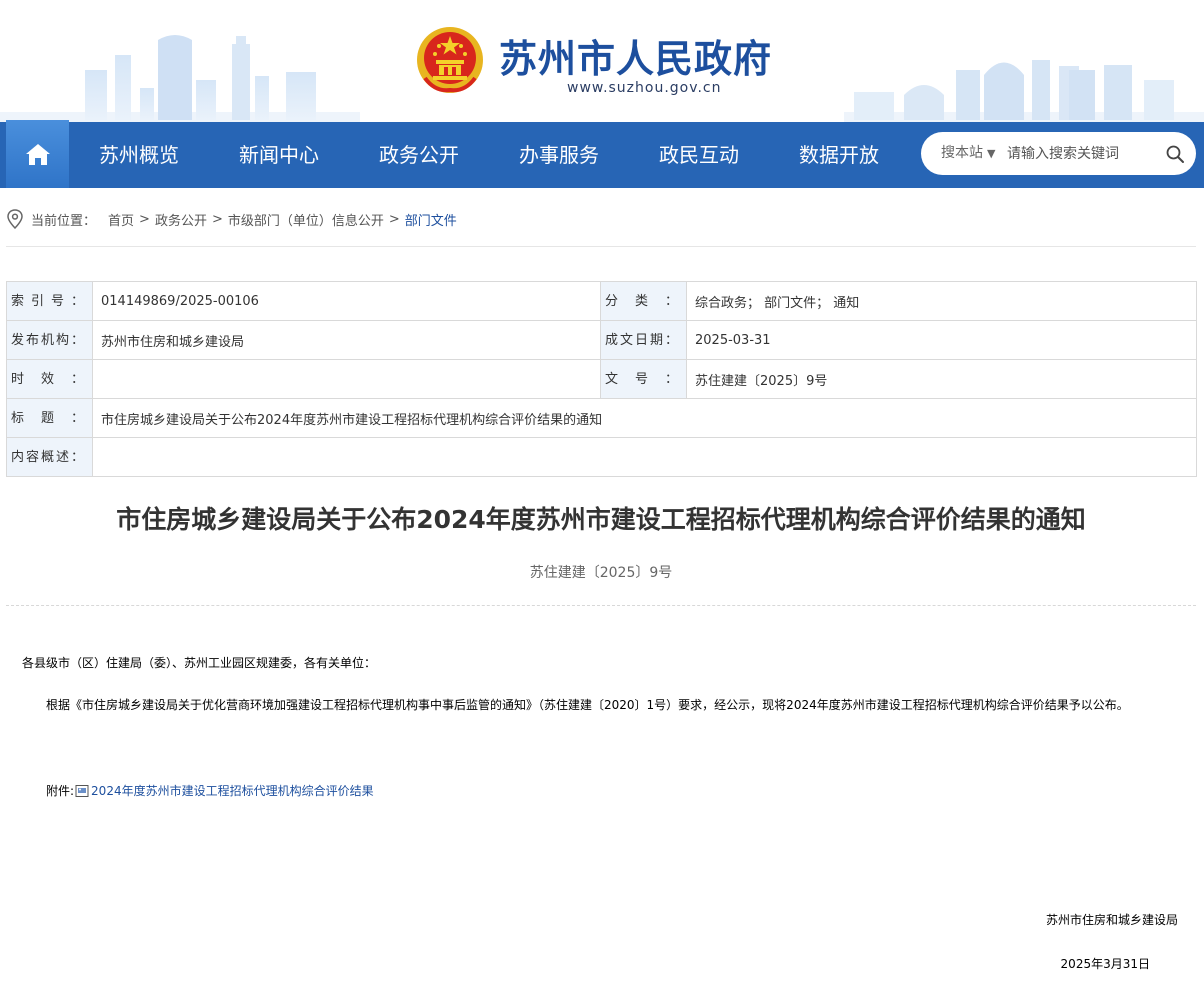  Describe the element at coordinates (346, 379) in the screenshot. I see `validity-value` at that location.